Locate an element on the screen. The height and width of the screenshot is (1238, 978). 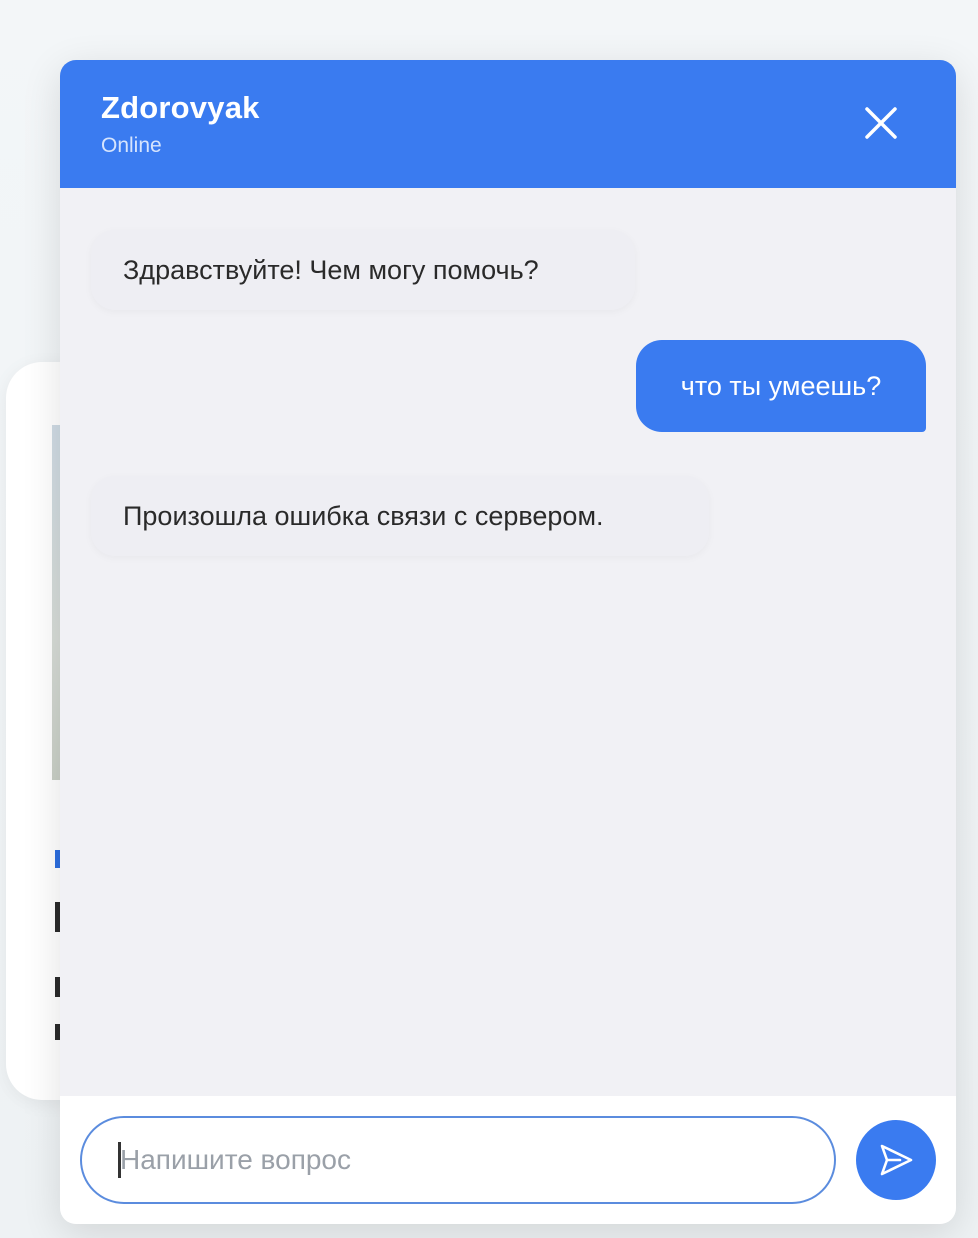
text-caret is located at coordinates (119, 1160).